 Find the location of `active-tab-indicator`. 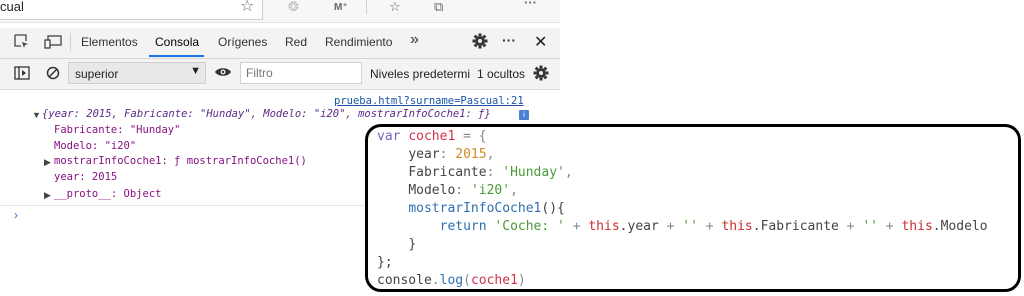

active-tab-indicator is located at coordinates (176, 56).